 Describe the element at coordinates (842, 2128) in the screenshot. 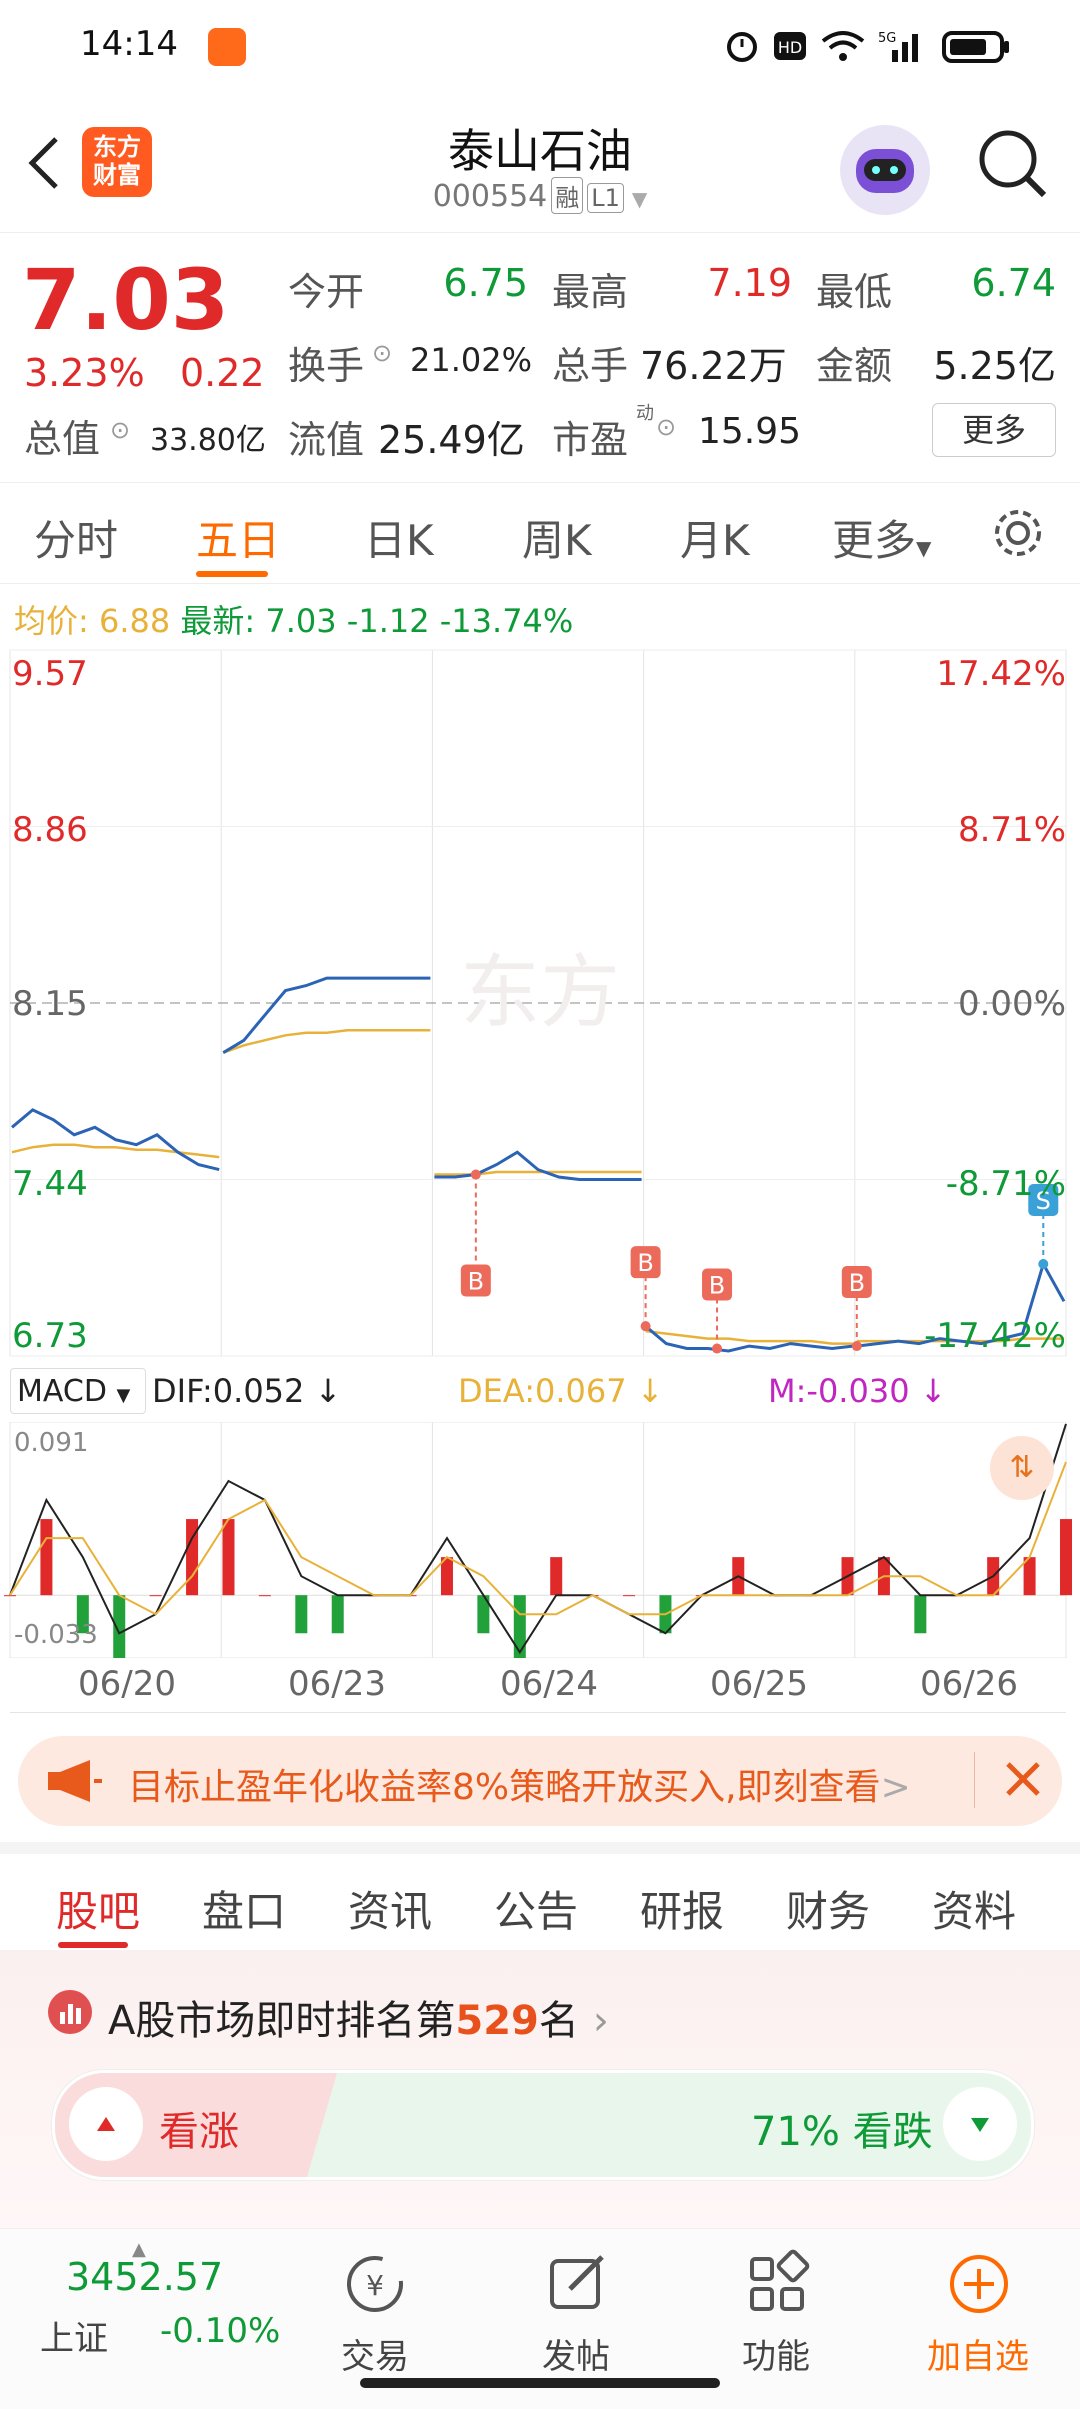

I see `vote-down-label: 71% 看跌` at that location.